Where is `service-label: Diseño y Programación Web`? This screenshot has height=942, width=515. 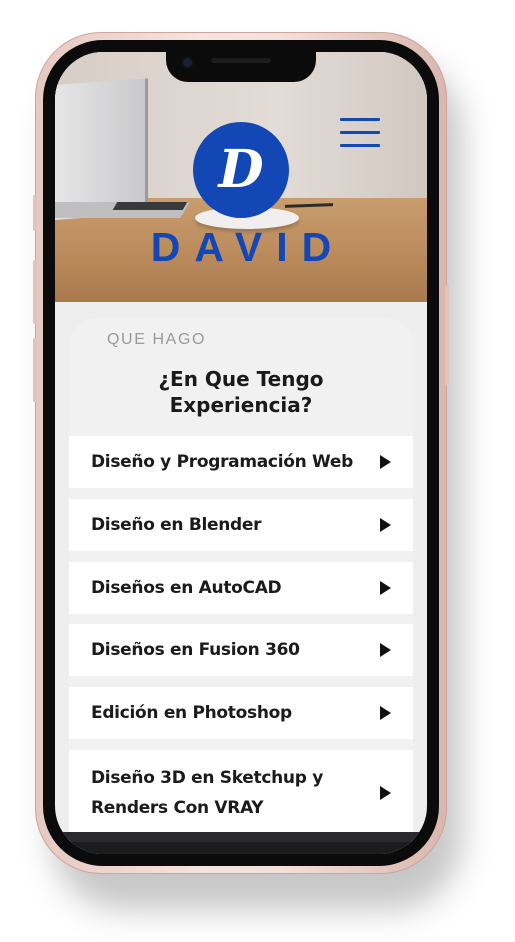 service-label: Diseño y Programación Web is located at coordinates (222, 462).